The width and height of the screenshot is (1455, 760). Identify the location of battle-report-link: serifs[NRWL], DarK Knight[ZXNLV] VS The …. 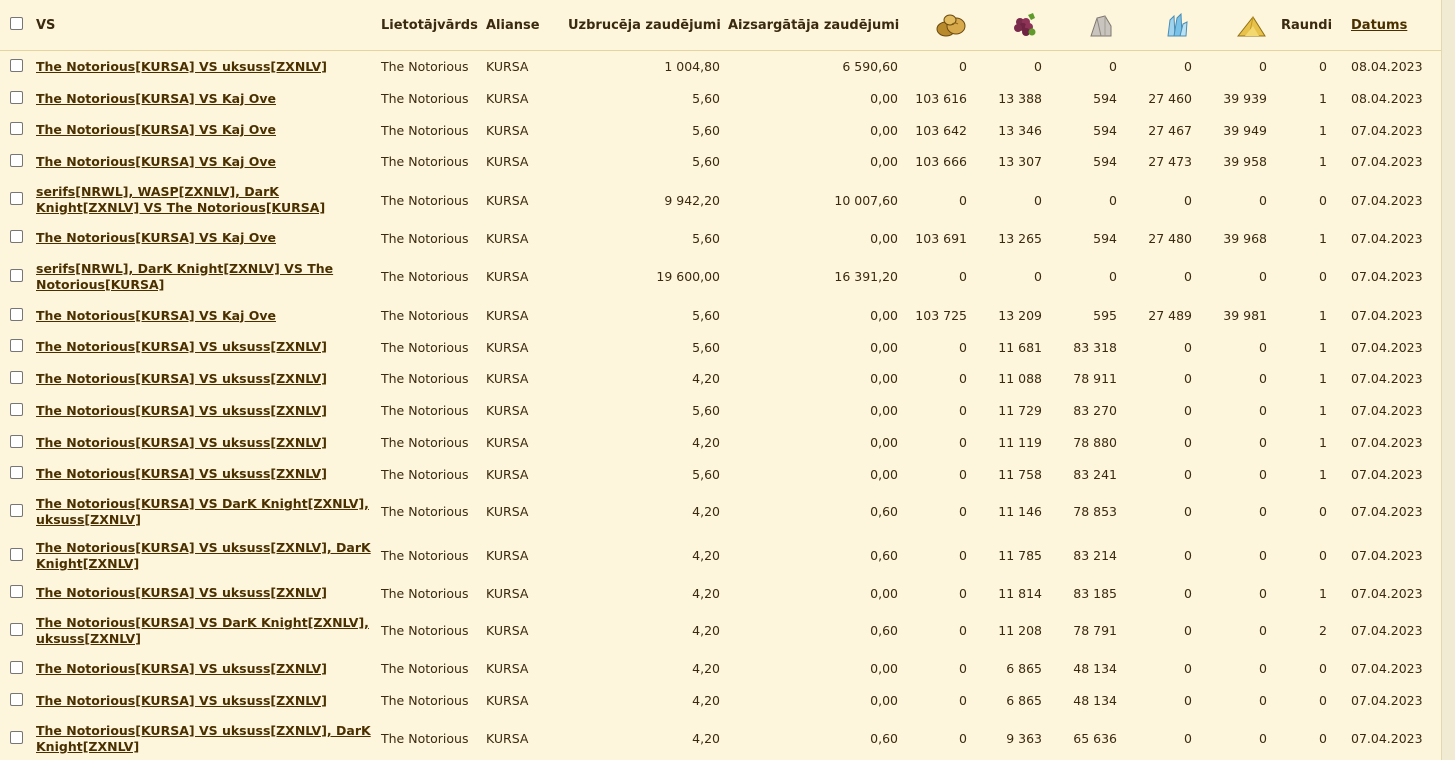
(184, 276).